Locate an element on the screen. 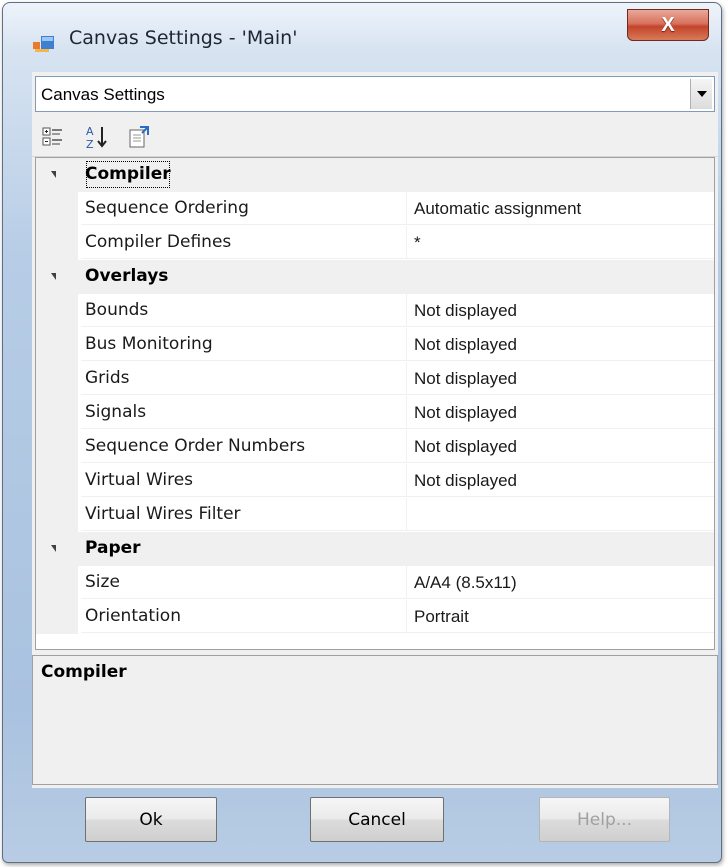 This screenshot has width=727, height=867. property-grid-toolbar: A Z is located at coordinates (375, 136).